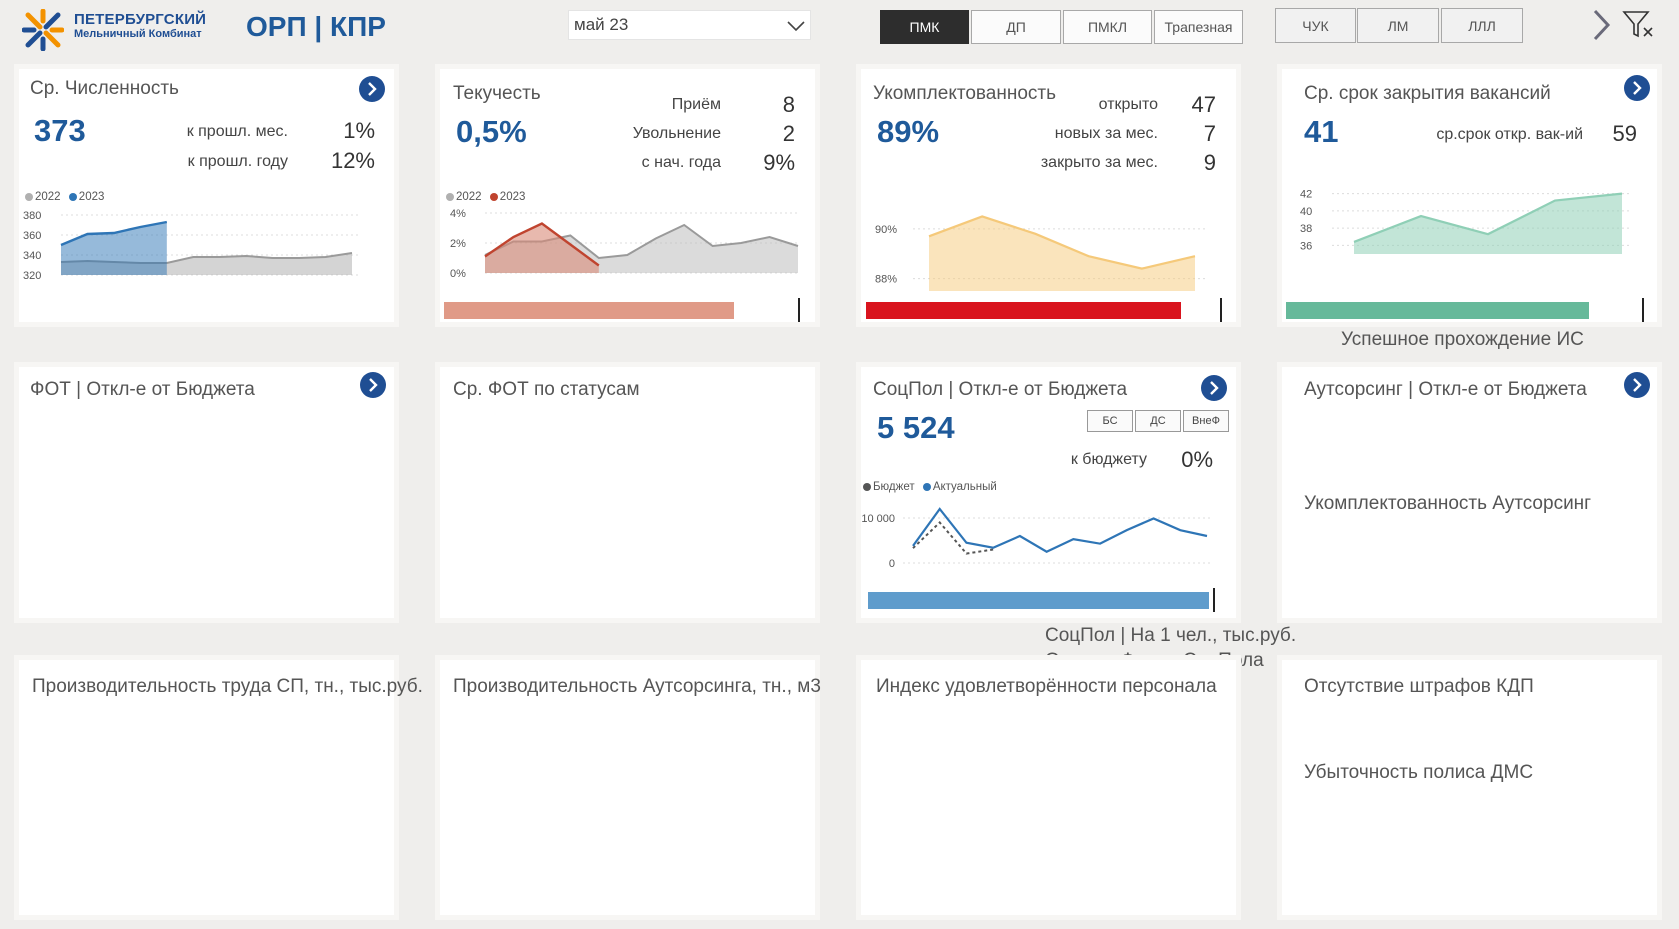 This screenshot has height=929, width=1679. Describe the element at coordinates (796, 26) in the screenshot. I see `chevron-down-icon` at that location.